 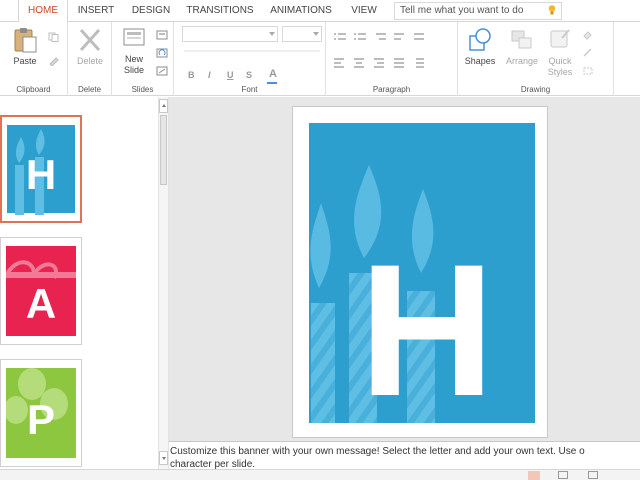 I want to click on underline-button: U, so click(x=230, y=75).